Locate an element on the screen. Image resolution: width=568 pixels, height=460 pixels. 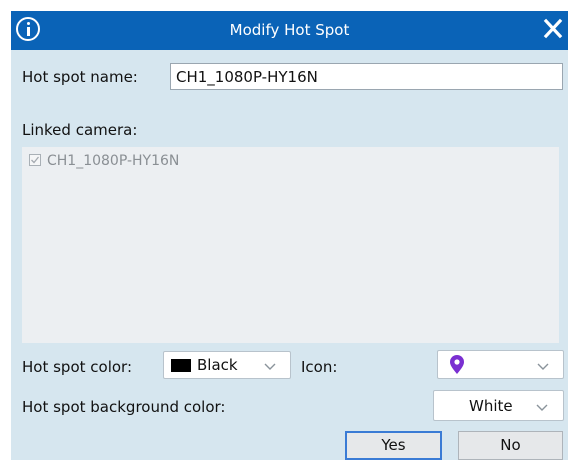
camera-checkbox is located at coordinates (35, 160).